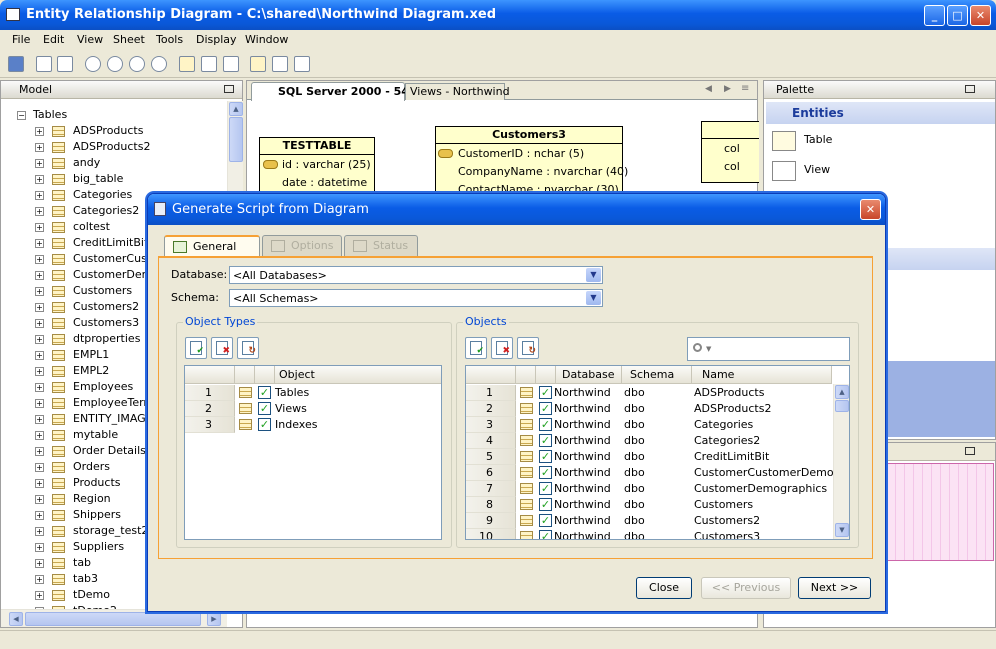 This screenshot has height=649, width=996. What do you see at coordinates (841, 461) in the screenshot?
I see `objects-scrollbar: ▲ ▼` at bounding box center [841, 461].